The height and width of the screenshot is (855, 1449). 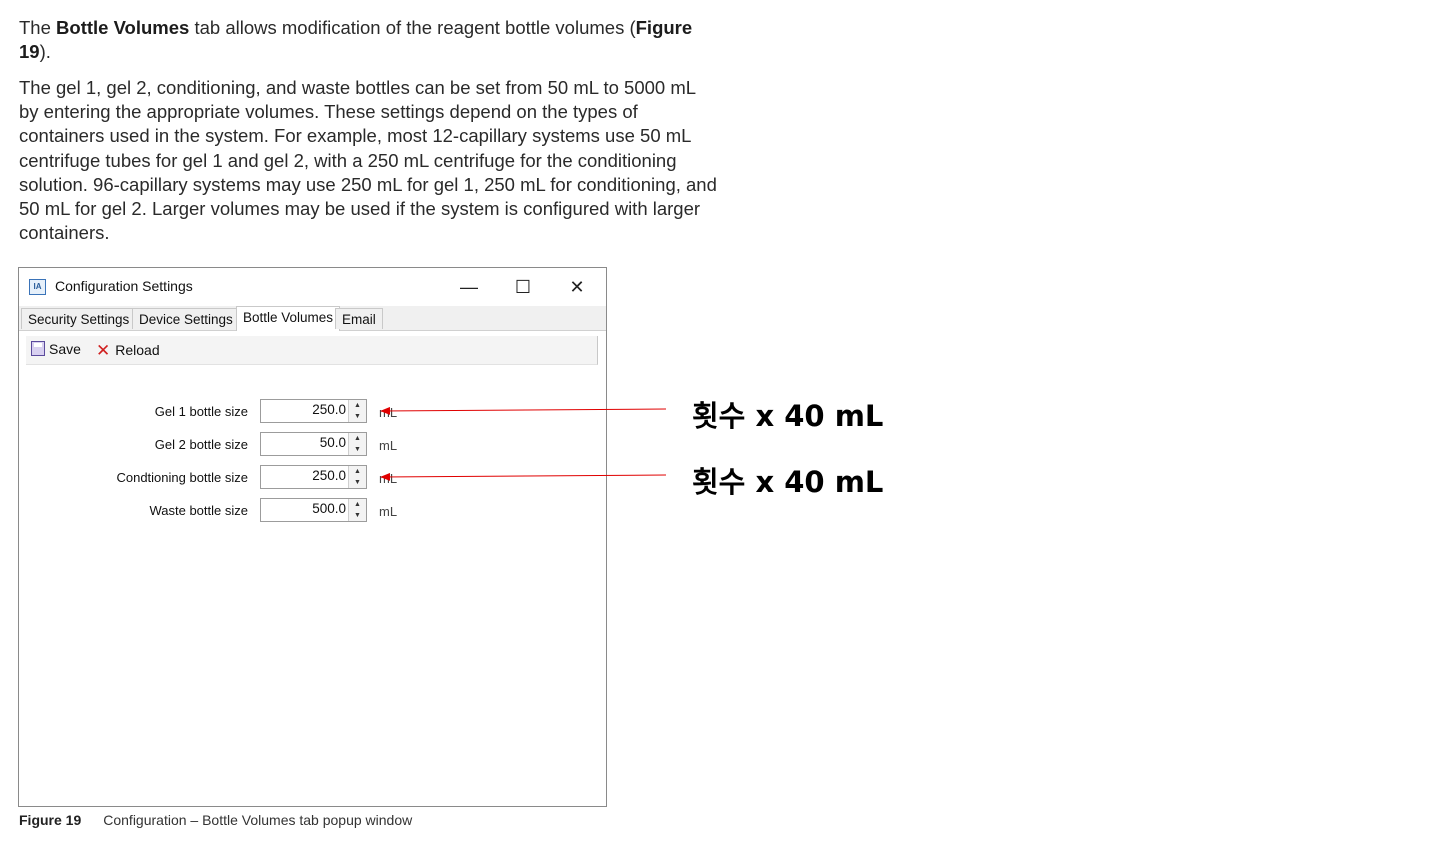 What do you see at coordinates (788, 416) in the screenshot?
I see `annotation-gel1: 횟수 x 40 mL` at bounding box center [788, 416].